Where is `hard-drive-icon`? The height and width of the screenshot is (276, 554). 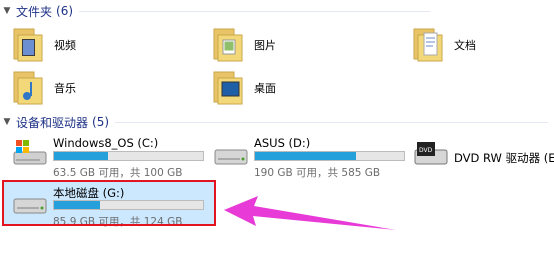
hard-drive-icon is located at coordinates (231, 157).